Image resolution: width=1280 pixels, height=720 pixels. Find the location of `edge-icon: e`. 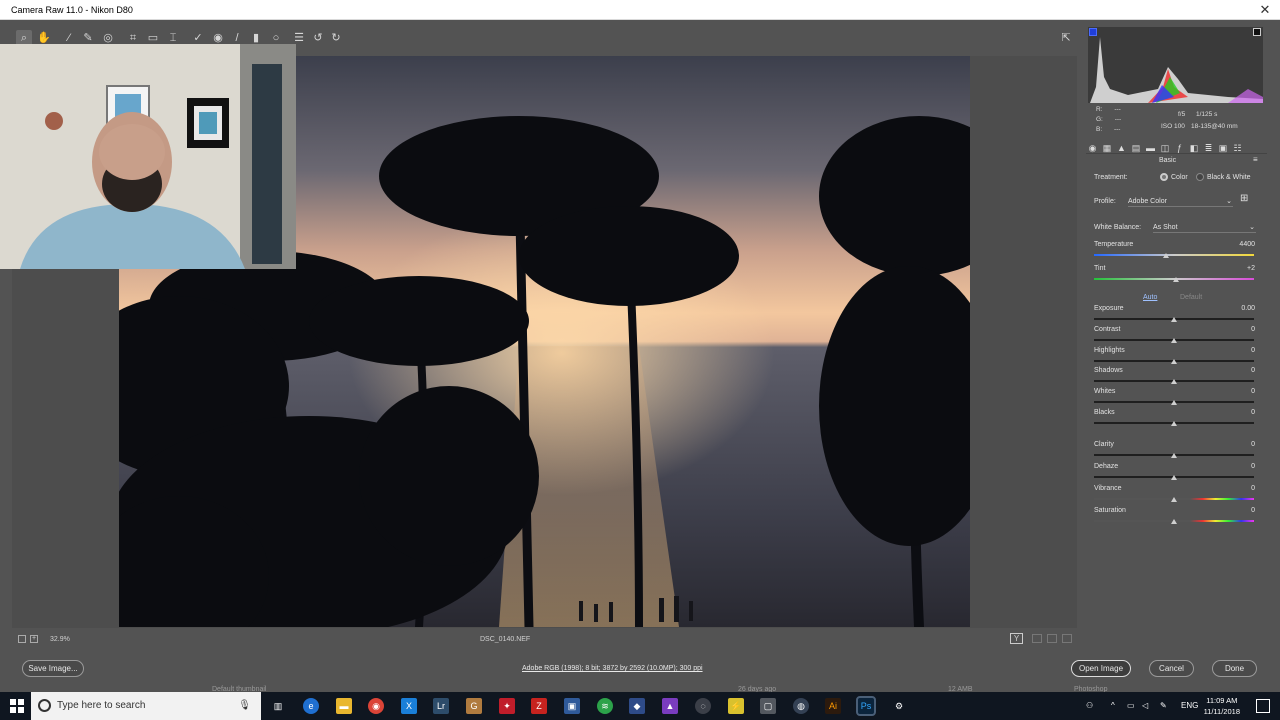

edge-icon: e is located at coordinates (311, 706).